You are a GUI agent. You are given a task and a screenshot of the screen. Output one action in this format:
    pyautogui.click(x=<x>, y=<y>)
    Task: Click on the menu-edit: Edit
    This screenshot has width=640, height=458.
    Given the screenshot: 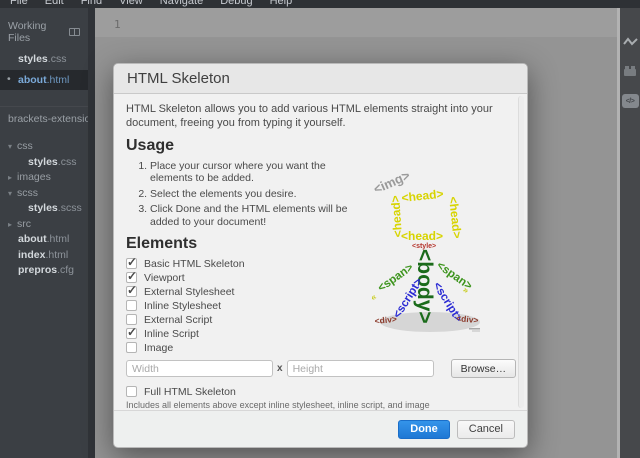 What is the action you would take?
    pyautogui.click(x=54, y=3)
    